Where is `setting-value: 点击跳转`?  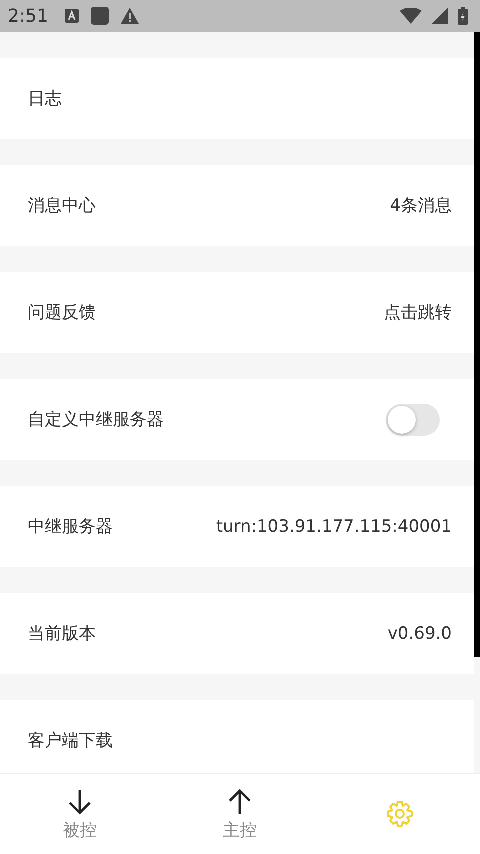
setting-value: 点击跳转 is located at coordinates (418, 313).